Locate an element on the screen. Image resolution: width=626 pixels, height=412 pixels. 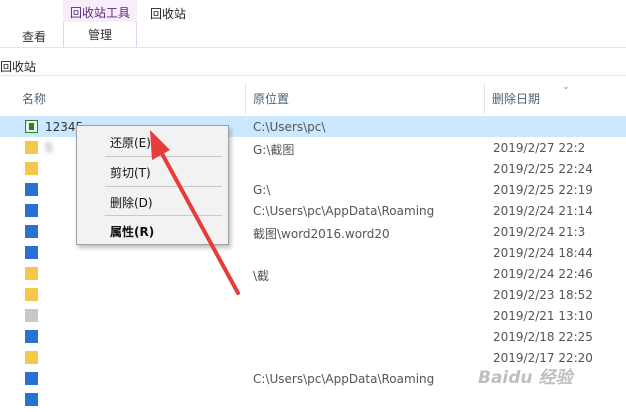
annotation-arrow-shaft is located at coordinates (199, 221).